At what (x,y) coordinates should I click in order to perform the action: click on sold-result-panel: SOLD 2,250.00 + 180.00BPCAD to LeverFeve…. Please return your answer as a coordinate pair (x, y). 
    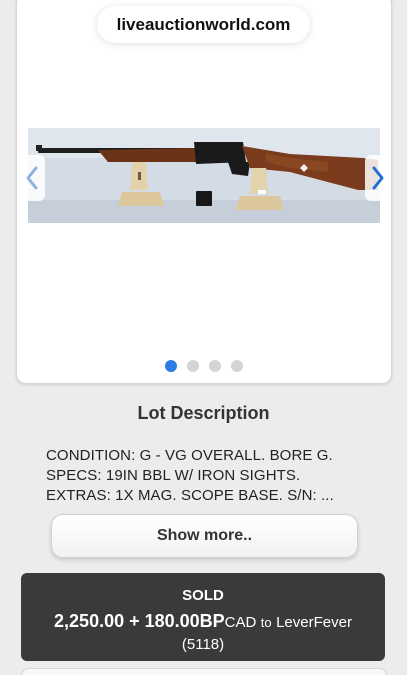
    Looking at the image, I should click on (203, 617).